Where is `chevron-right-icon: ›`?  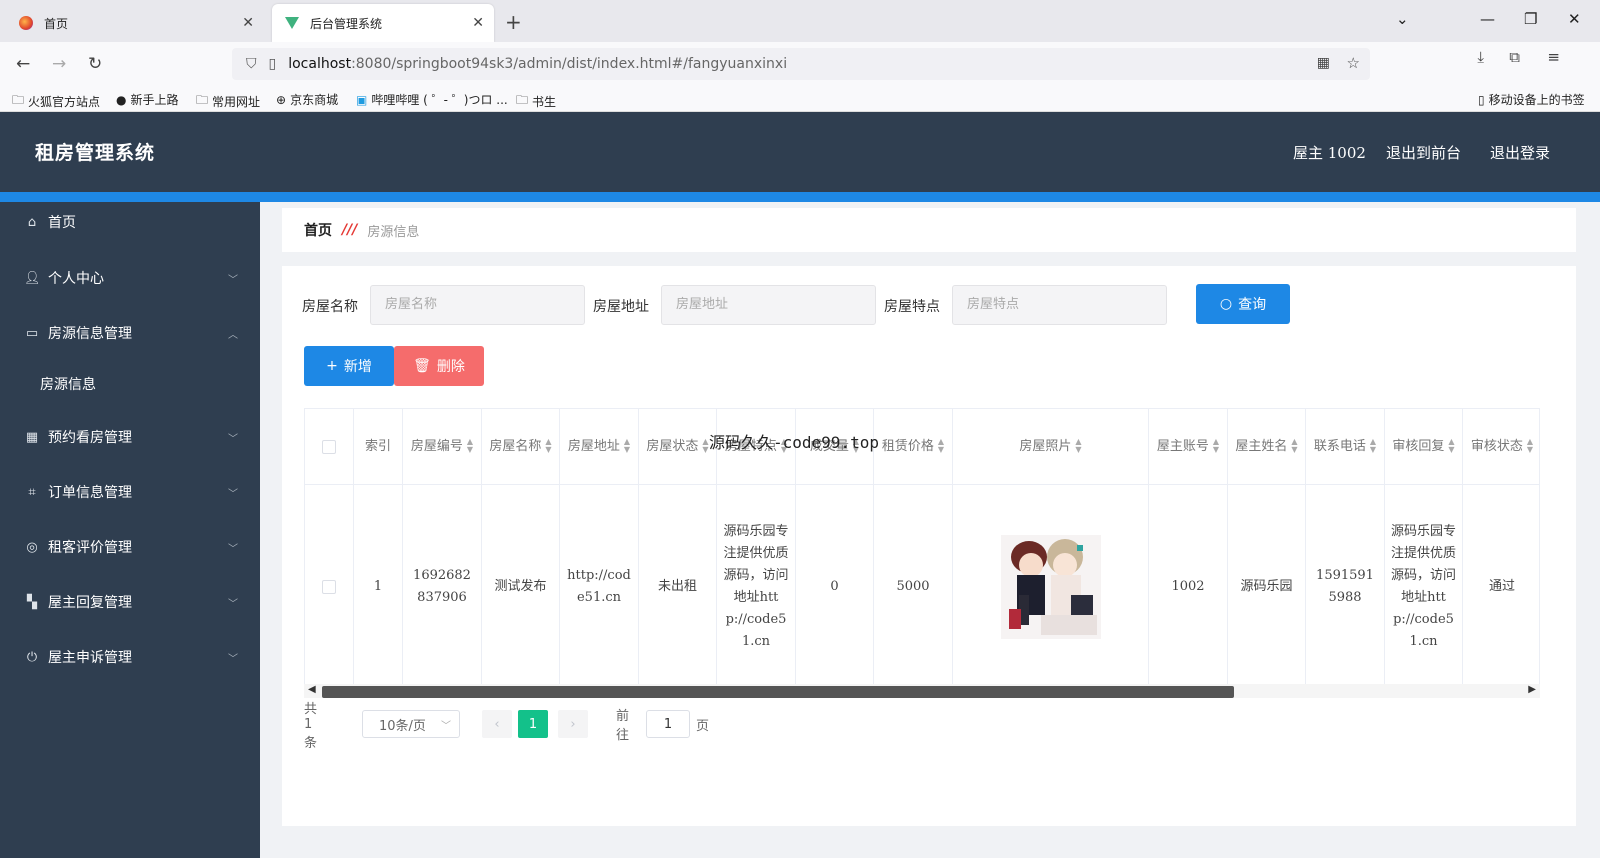 chevron-right-icon: › is located at coordinates (573, 724).